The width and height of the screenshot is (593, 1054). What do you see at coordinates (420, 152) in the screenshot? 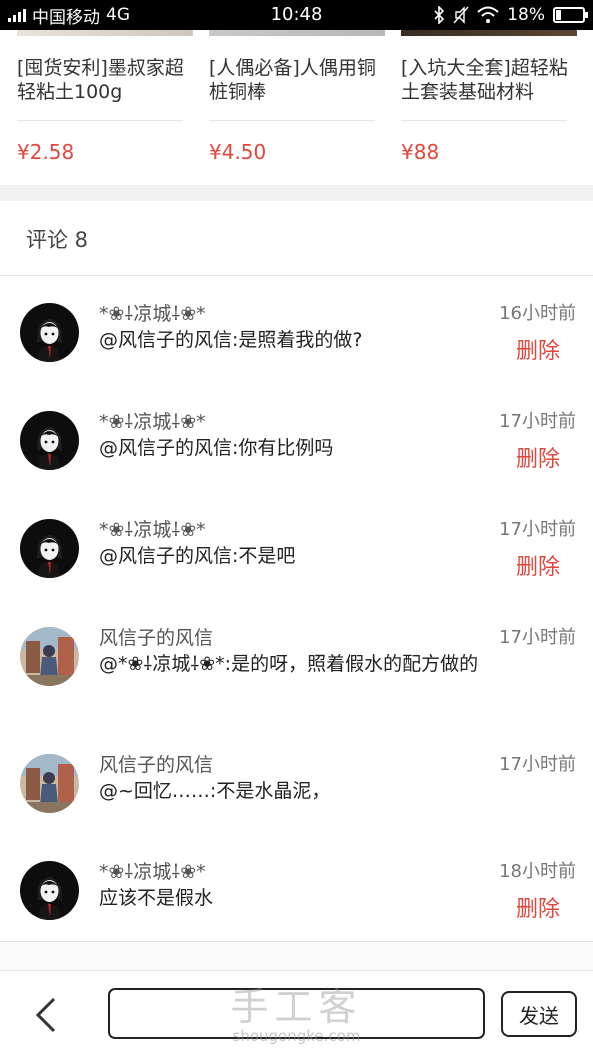
I see `product-price: ¥88` at bounding box center [420, 152].